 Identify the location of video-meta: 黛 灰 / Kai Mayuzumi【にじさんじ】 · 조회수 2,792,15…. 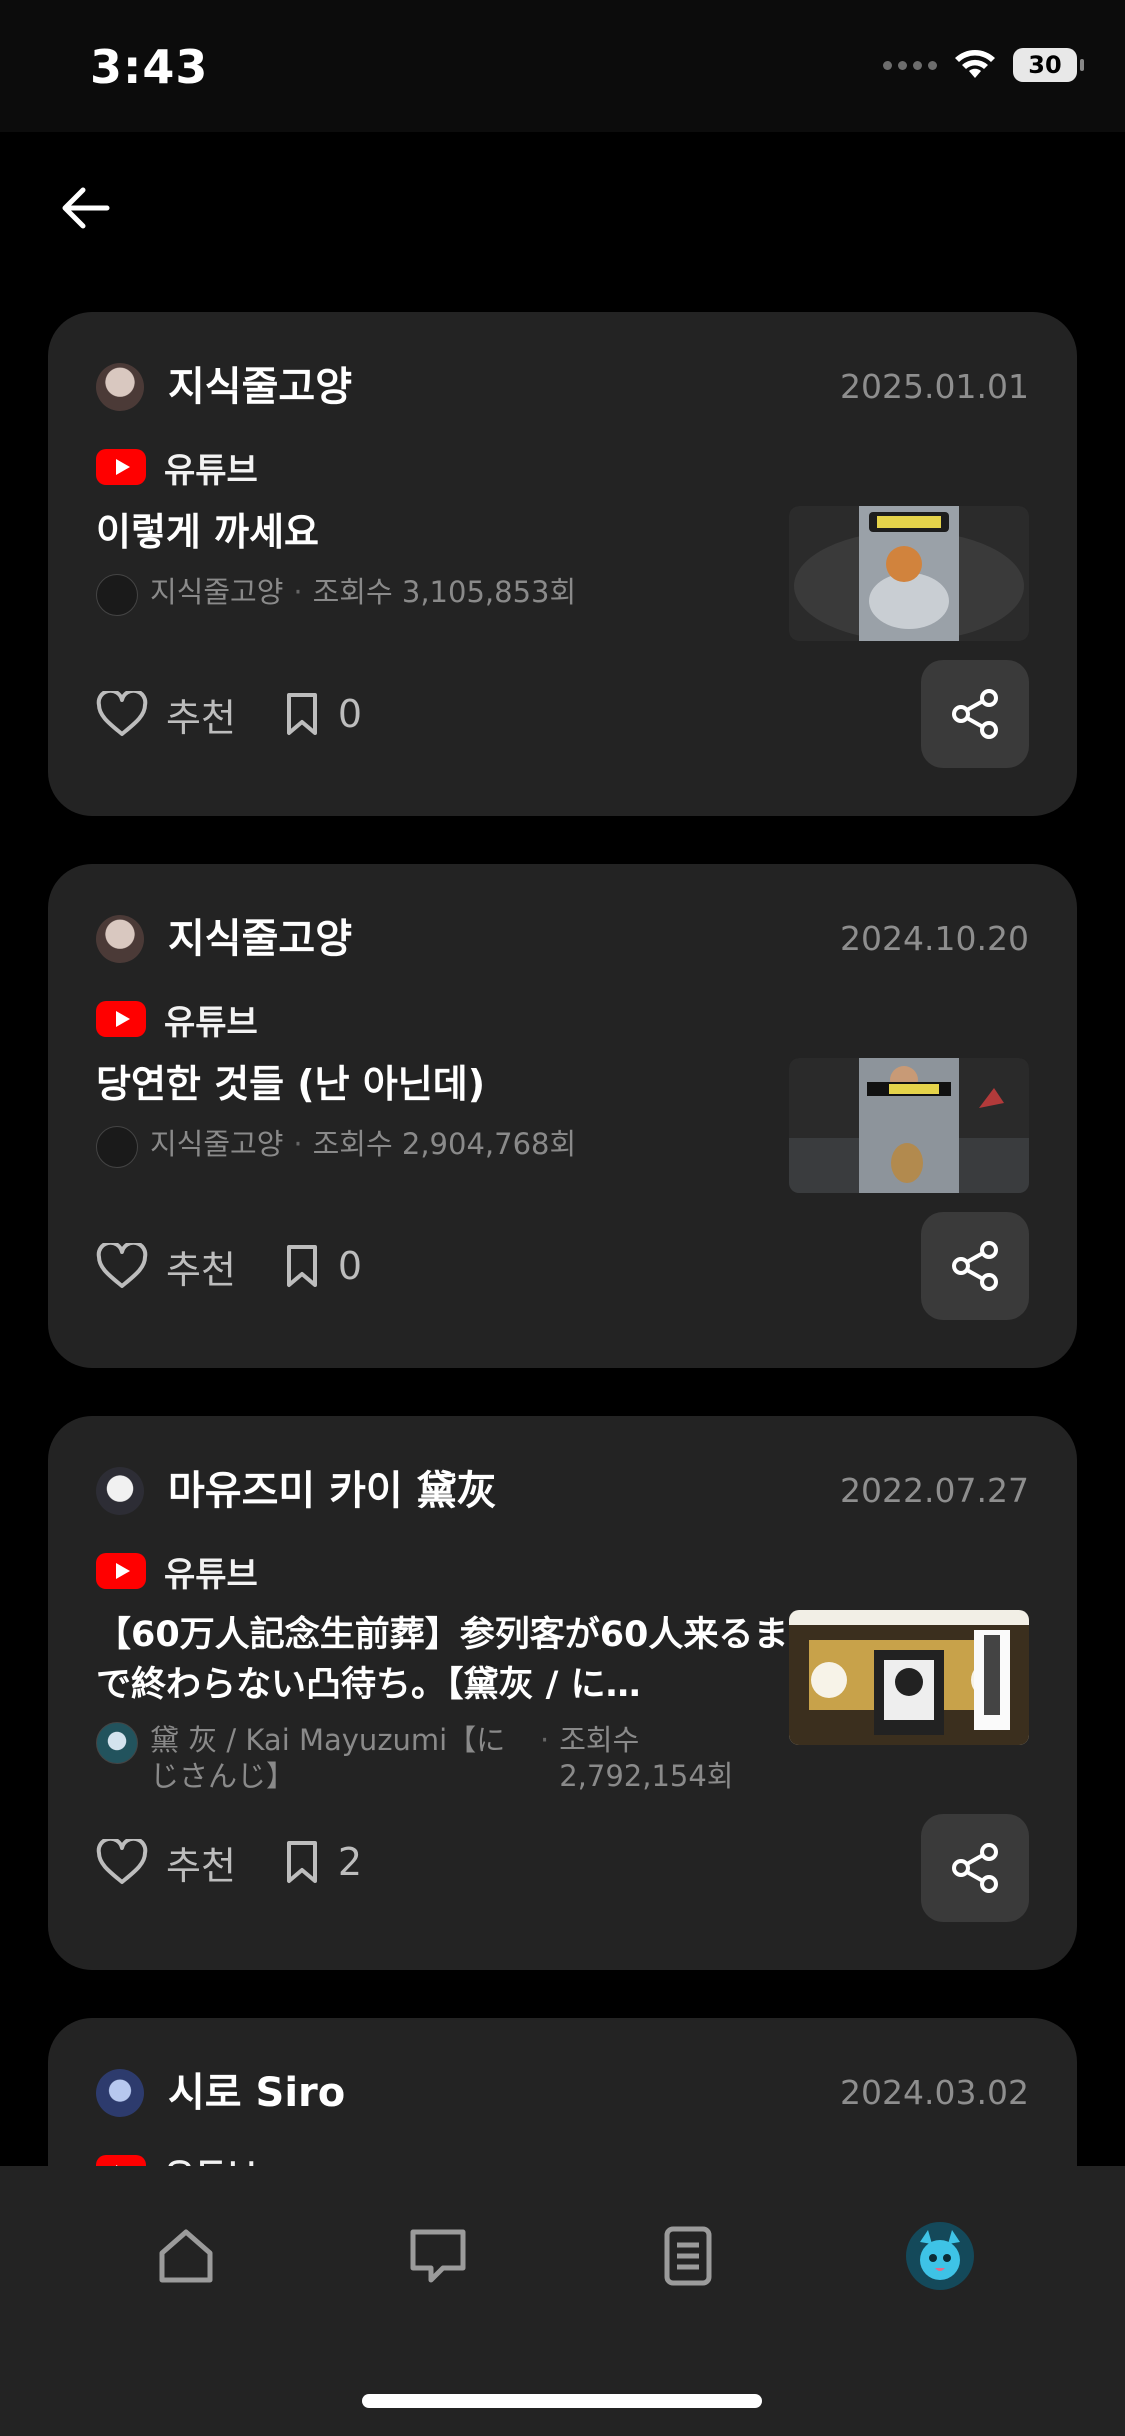
(454, 1758).